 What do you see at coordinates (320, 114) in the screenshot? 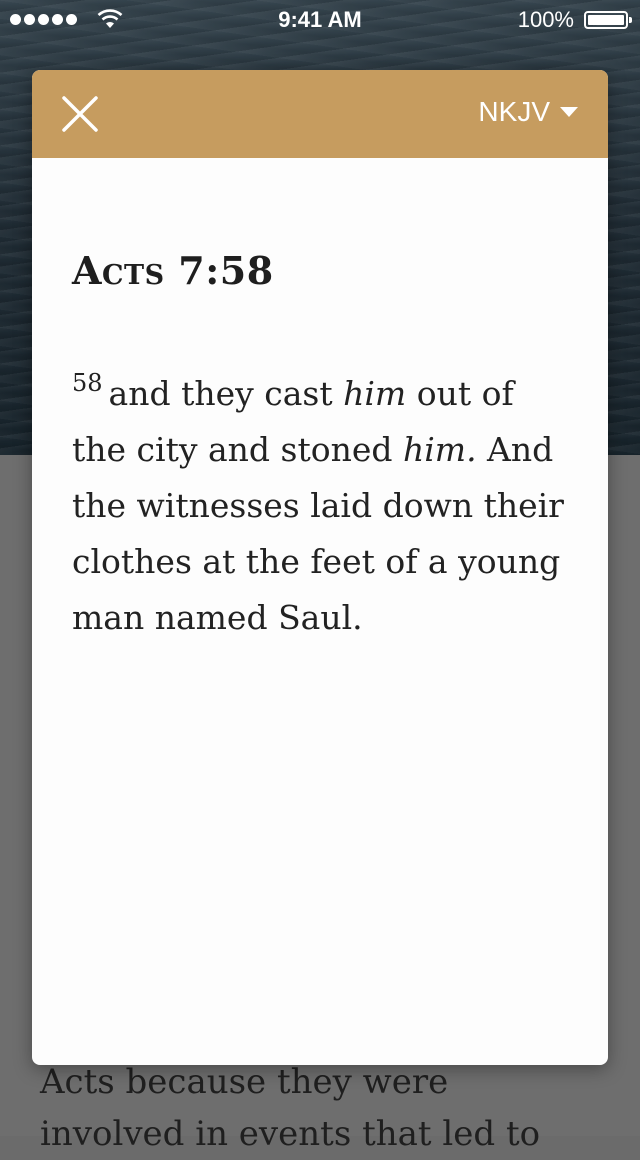
I see `modal-header: NKJV` at bounding box center [320, 114].